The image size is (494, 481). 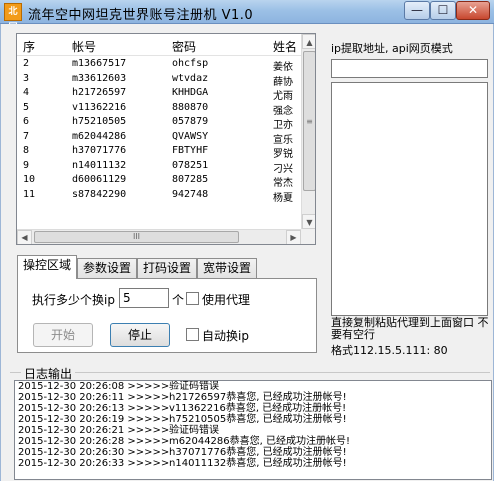 I want to click on column-header-name: 姓名, so click(x=287, y=46).